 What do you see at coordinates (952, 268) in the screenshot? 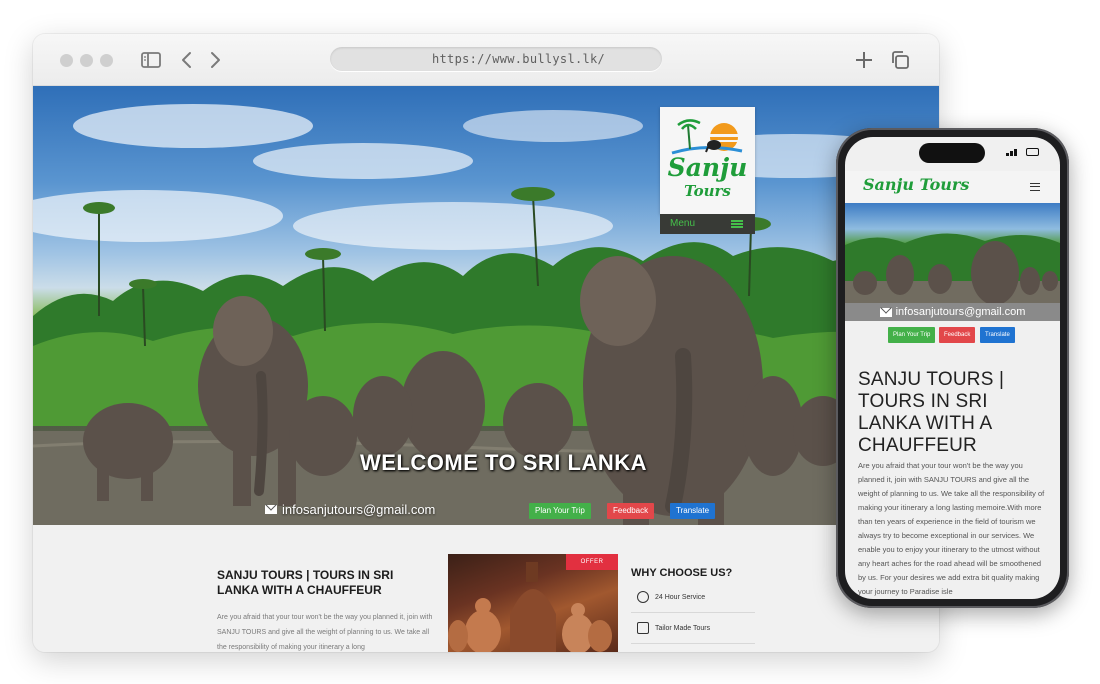
I see `elephants-photo` at bounding box center [952, 268].